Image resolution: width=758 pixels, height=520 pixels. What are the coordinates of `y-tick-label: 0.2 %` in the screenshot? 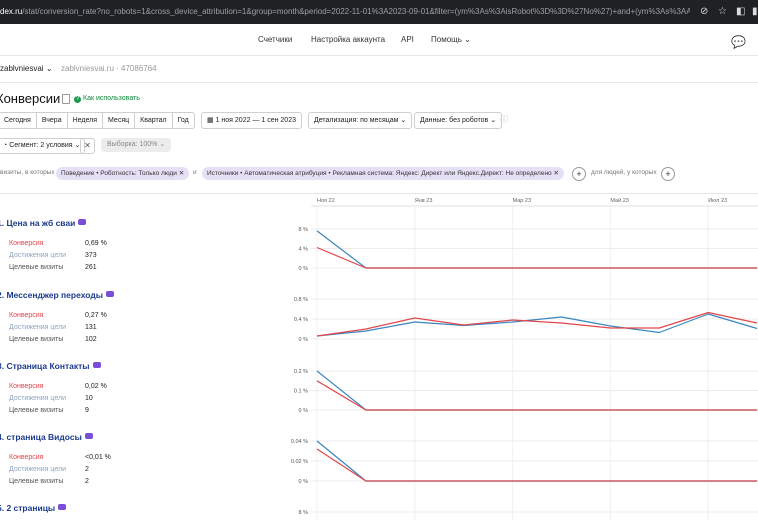 It's located at (301, 372).